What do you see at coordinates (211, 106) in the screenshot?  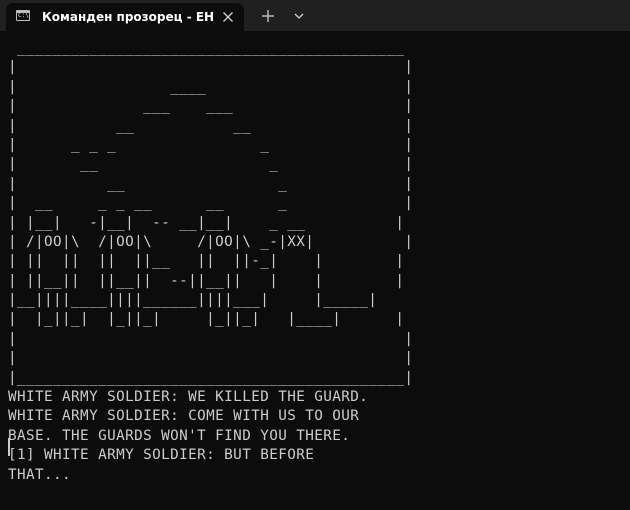 I see `terminal-line: | ___ ___ |` at bounding box center [211, 106].